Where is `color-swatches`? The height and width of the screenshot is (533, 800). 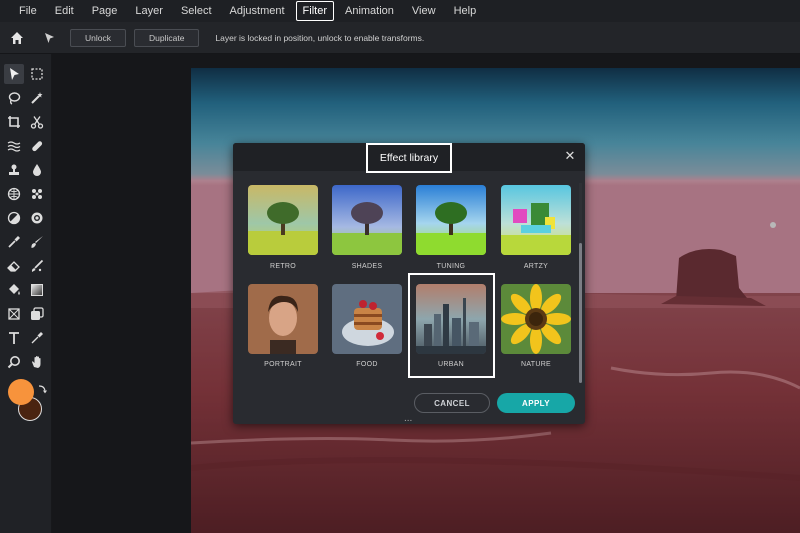 color-swatches is located at coordinates (26, 401).